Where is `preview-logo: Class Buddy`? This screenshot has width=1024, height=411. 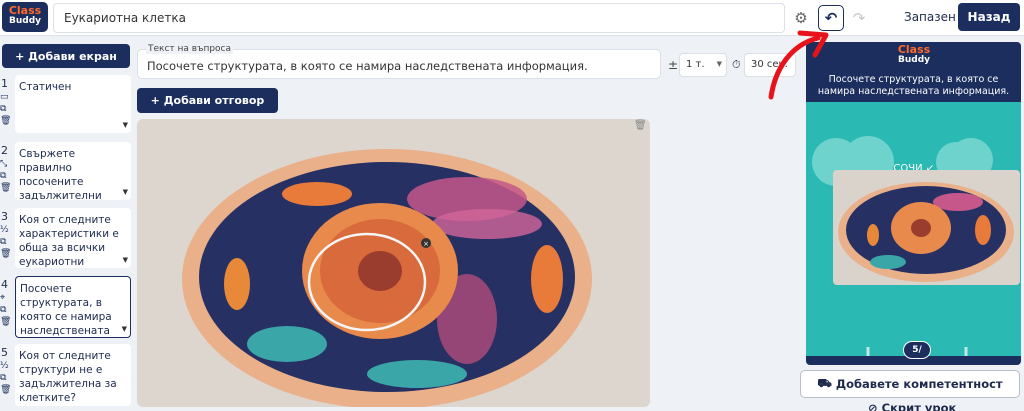 preview-logo: Class Buddy is located at coordinates (914, 57).